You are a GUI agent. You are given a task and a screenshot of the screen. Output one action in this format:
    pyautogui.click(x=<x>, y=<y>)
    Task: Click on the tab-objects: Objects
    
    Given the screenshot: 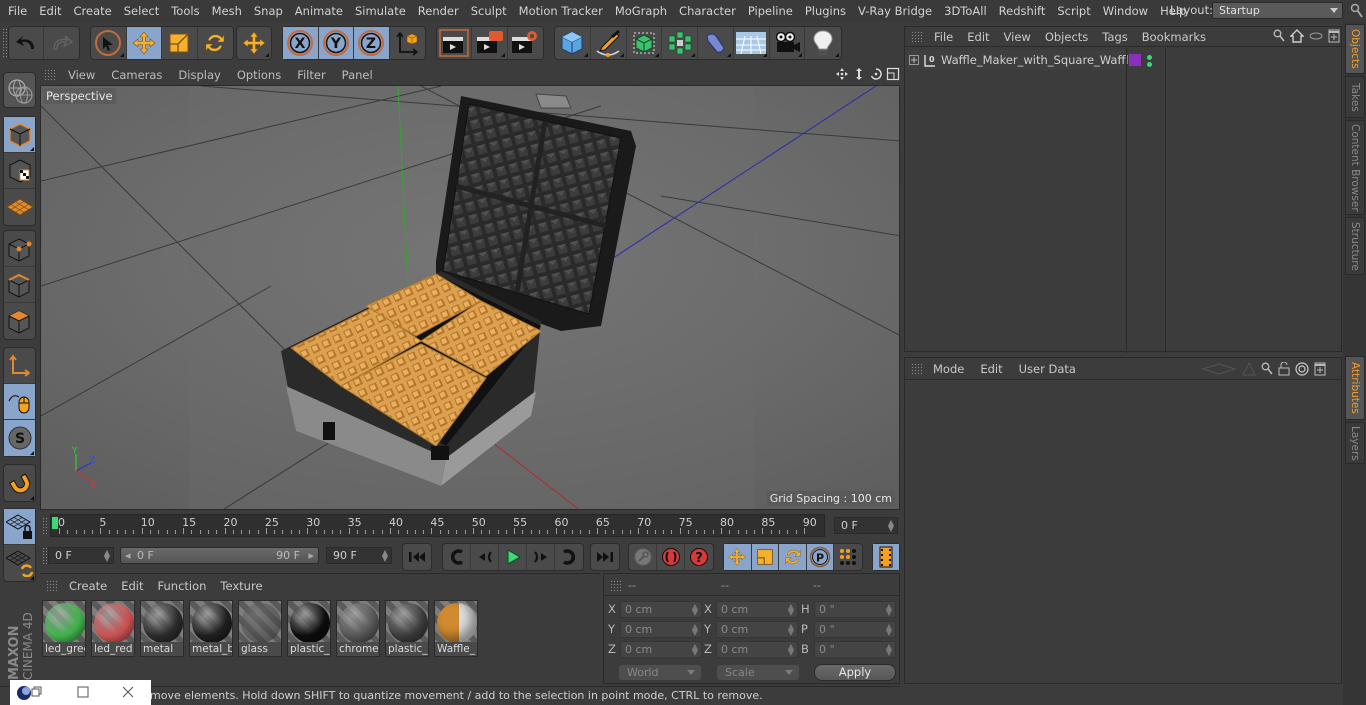 What is the action you would take?
    pyautogui.click(x=1355, y=49)
    